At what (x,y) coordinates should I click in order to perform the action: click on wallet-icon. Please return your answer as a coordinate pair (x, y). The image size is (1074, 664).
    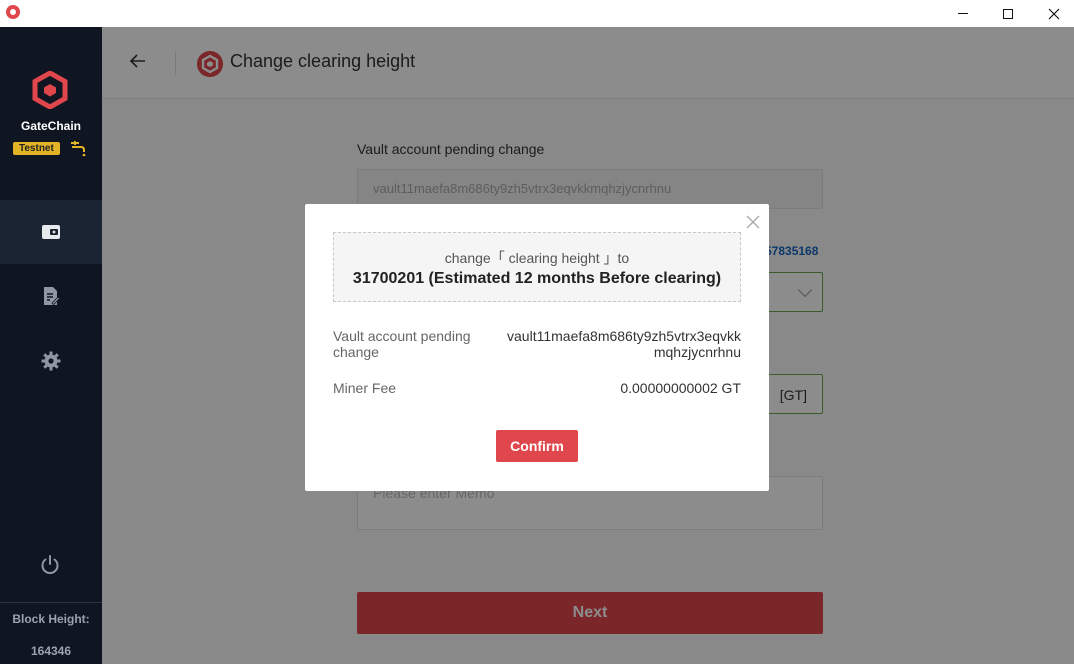
    Looking at the image, I should click on (51, 232).